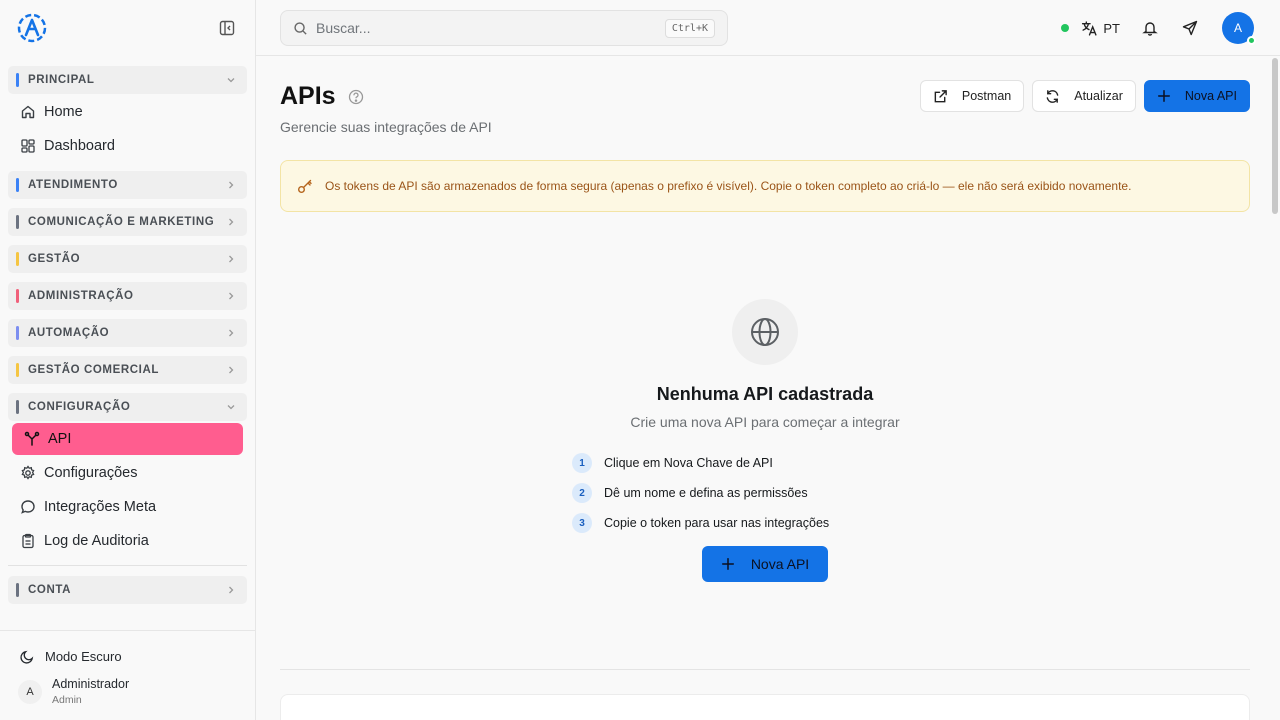 The height and width of the screenshot is (720, 1280). What do you see at coordinates (27, 656) in the screenshot?
I see `moon-icon` at bounding box center [27, 656].